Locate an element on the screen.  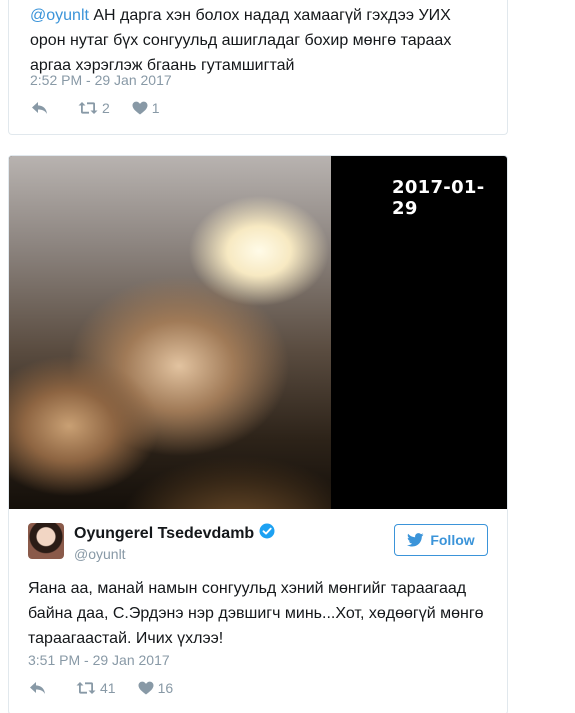
retweet-button: 41 is located at coordinates (96, 688).